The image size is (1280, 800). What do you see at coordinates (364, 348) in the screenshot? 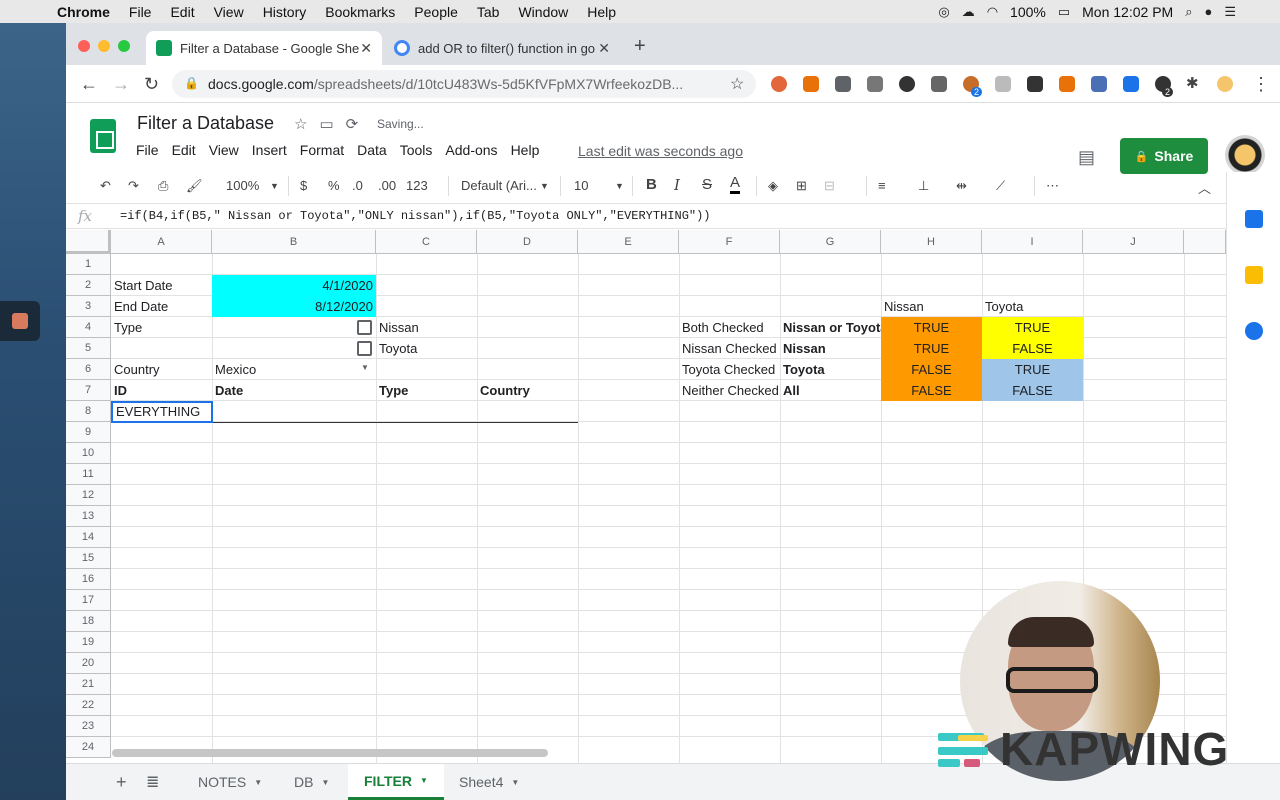
I see `toyota-checkbox` at bounding box center [364, 348].